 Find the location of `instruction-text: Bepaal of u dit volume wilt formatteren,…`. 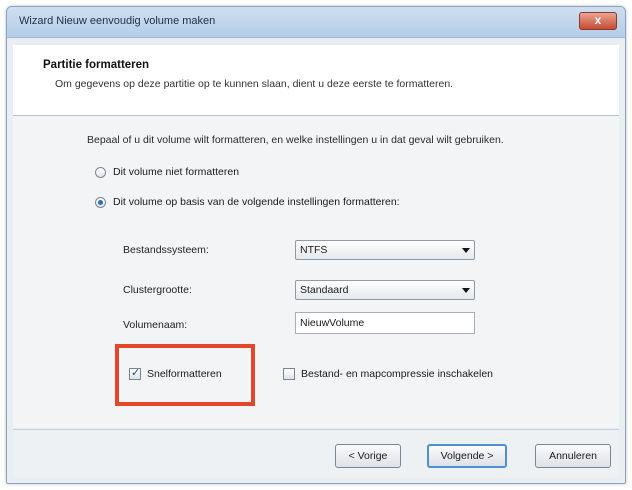

instruction-text: Bepaal of u dit volume wilt formatteren,… is located at coordinates (295, 140).